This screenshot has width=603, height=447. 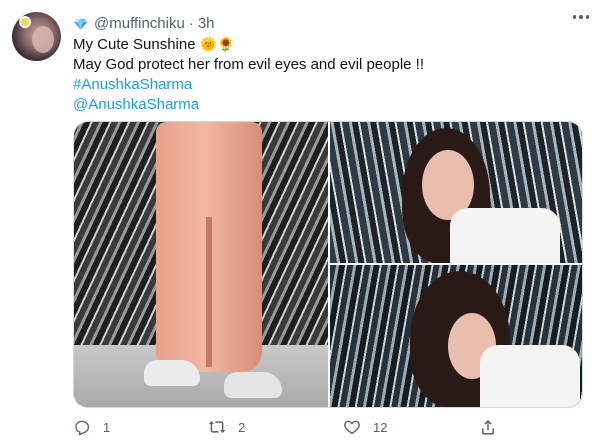 What do you see at coordinates (107, 427) in the screenshot?
I see `reply-count: 1` at bounding box center [107, 427].